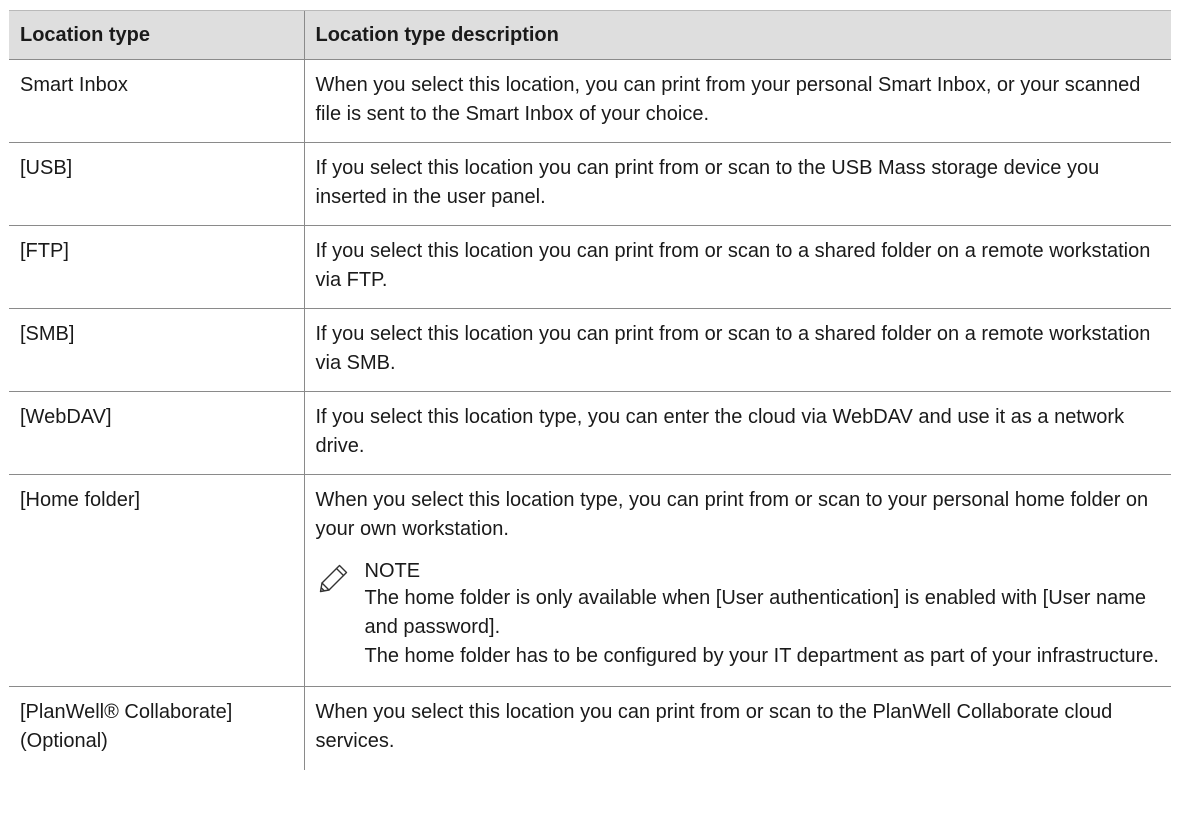  I want to click on note-title: NOTE, so click(392, 571).